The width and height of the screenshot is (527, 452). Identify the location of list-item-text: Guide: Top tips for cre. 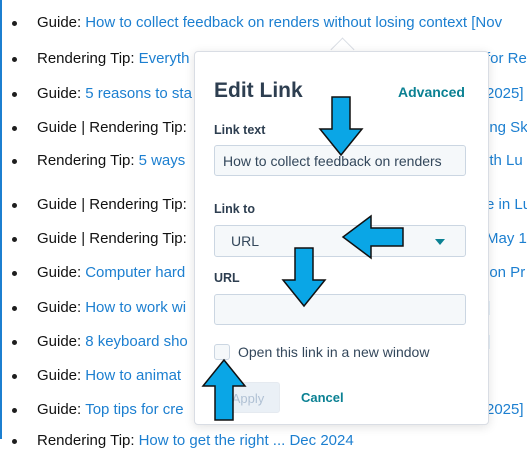
(110, 410).